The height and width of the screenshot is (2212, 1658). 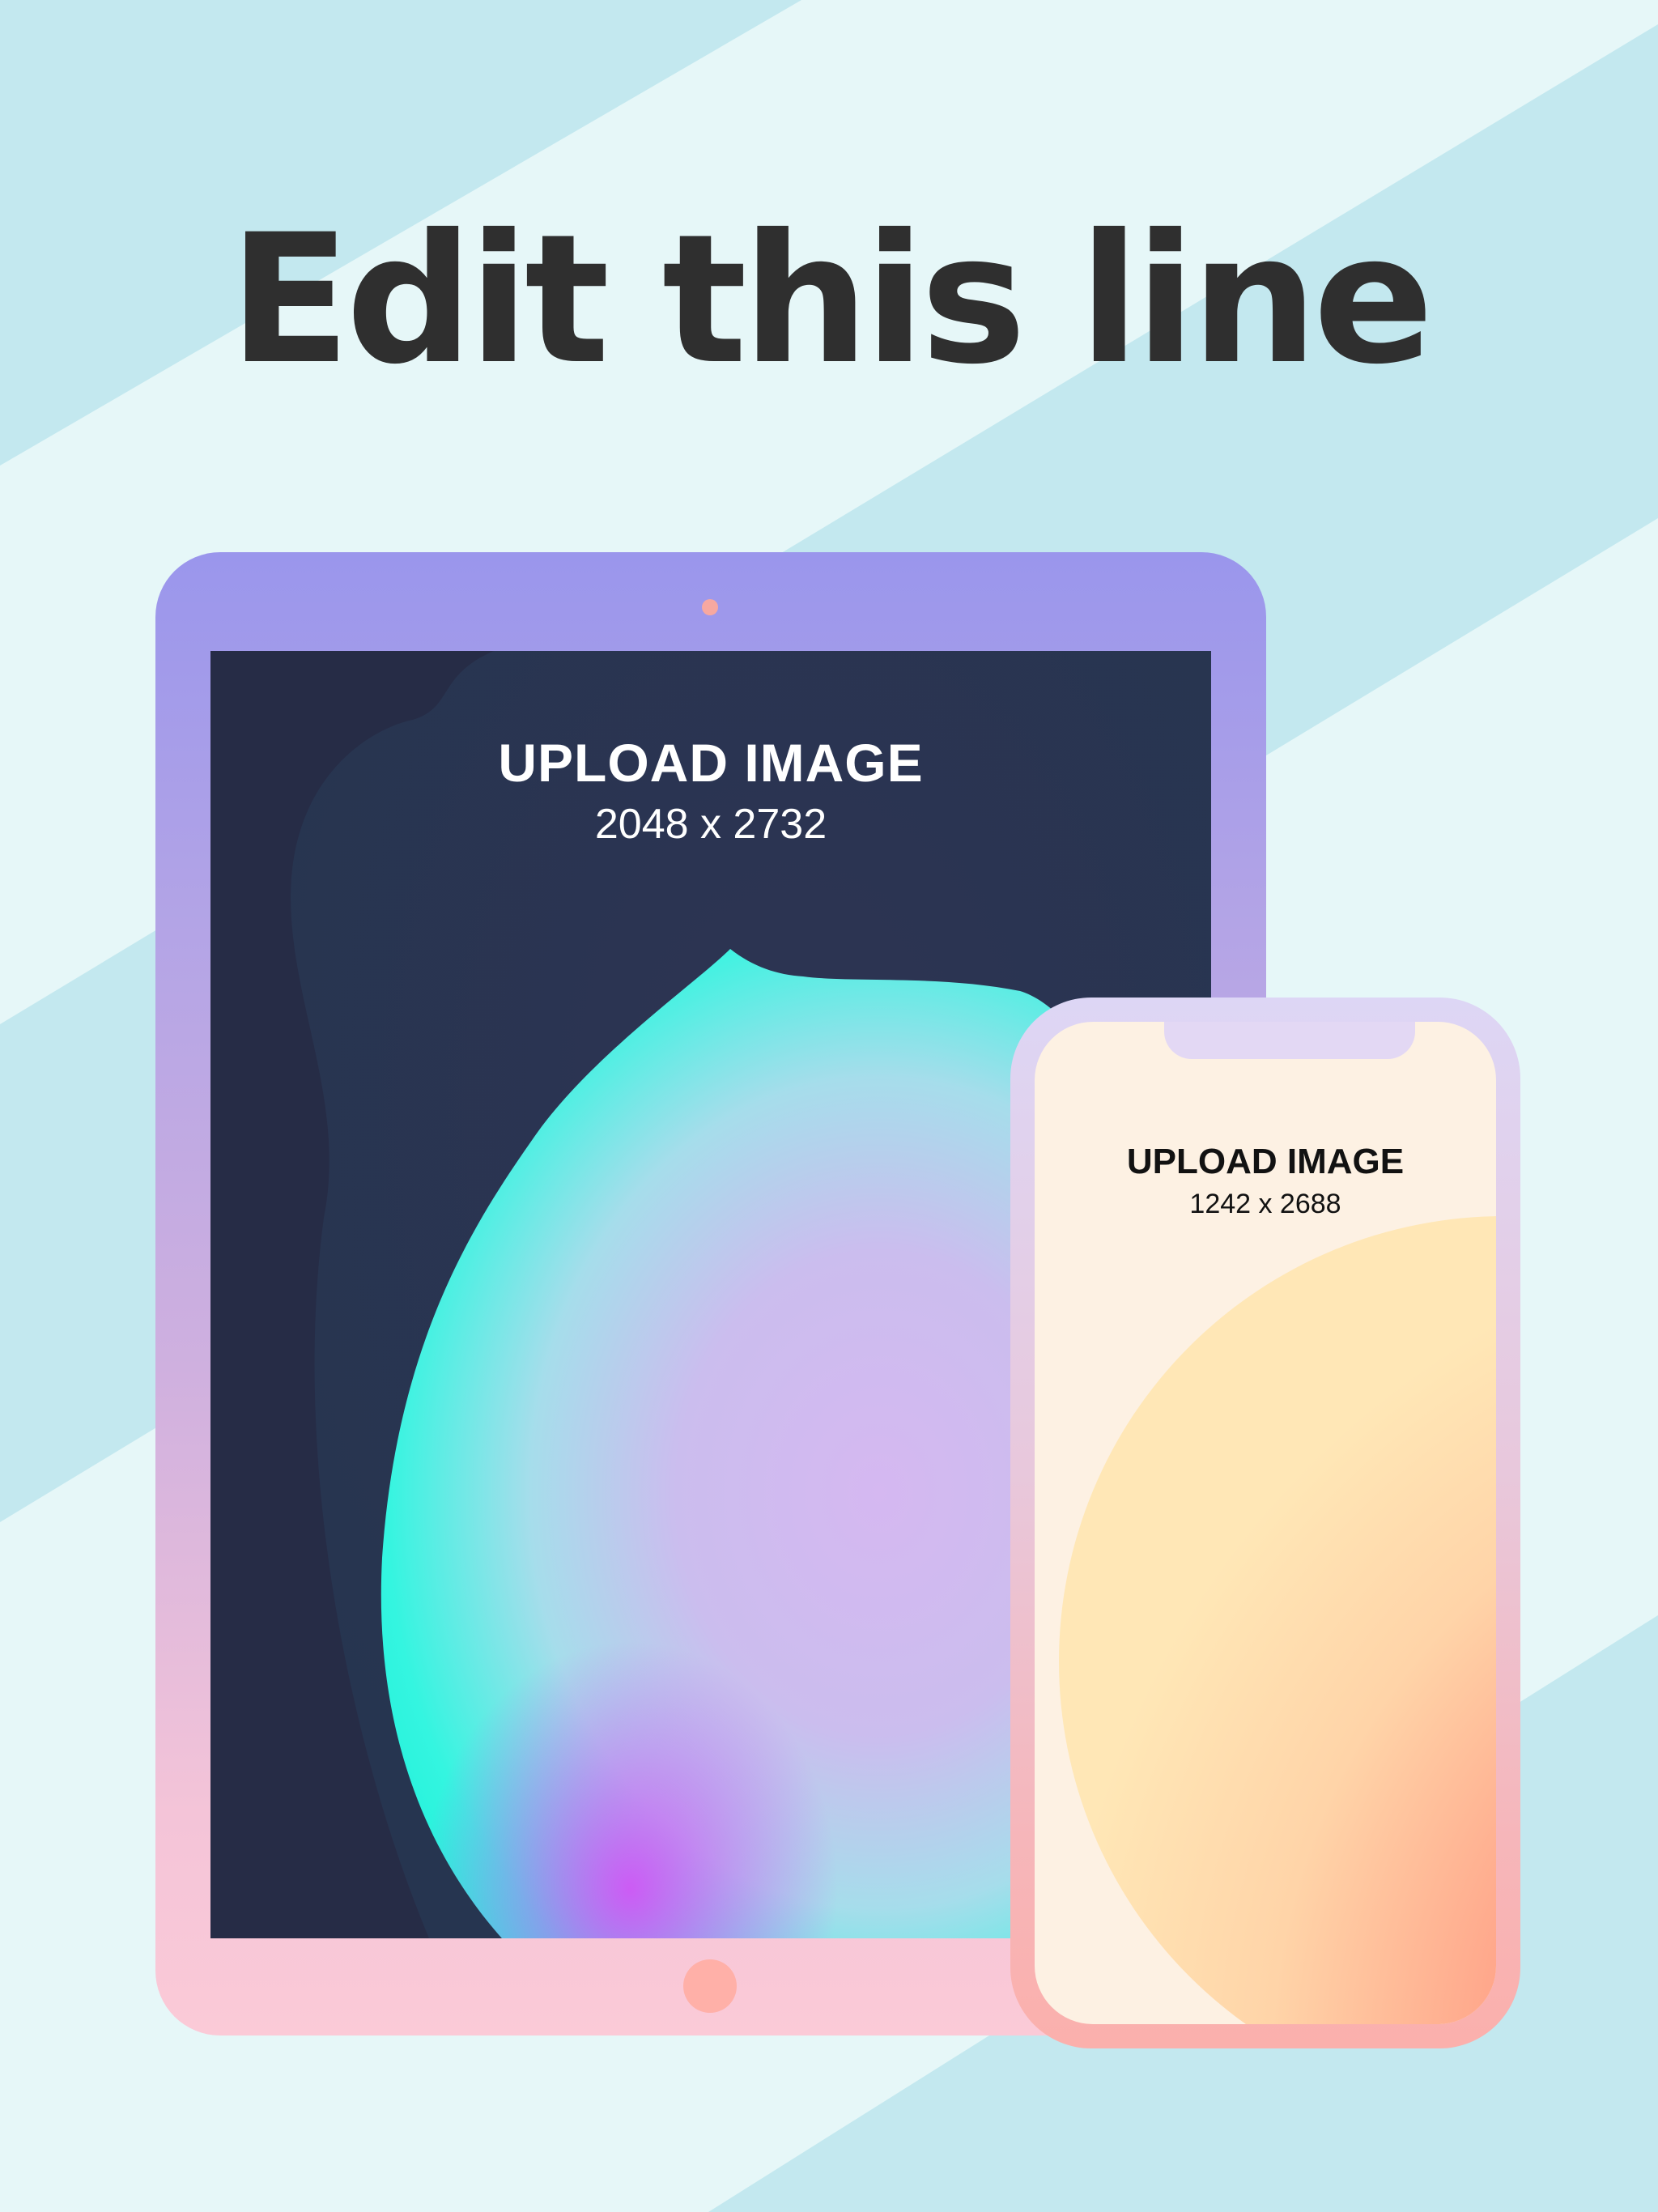 What do you see at coordinates (711, 763) in the screenshot?
I see `tablet-upload-title: UPLOAD IMAGE` at bounding box center [711, 763].